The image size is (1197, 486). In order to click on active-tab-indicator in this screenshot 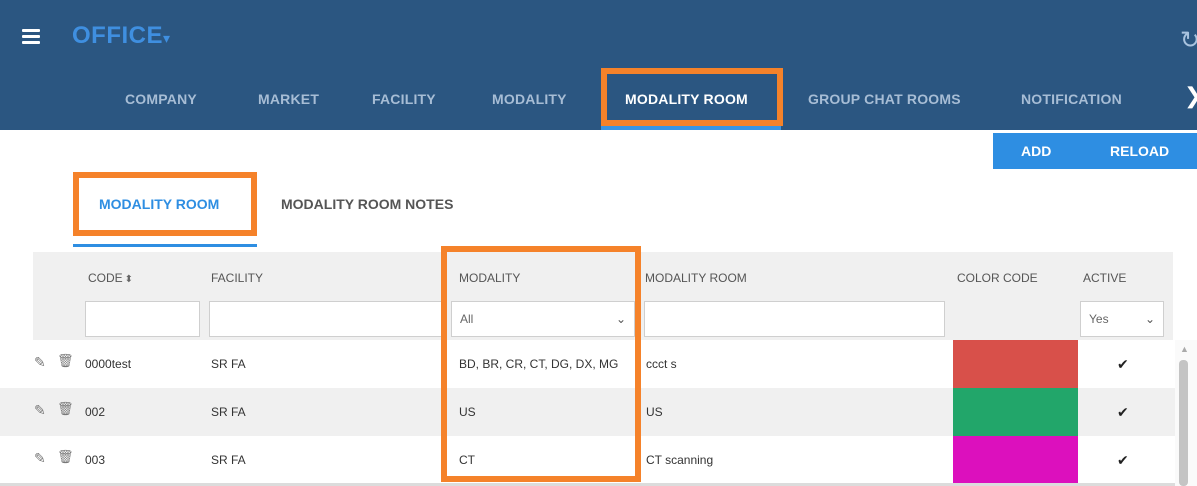, I will do `click(691, 128)`.